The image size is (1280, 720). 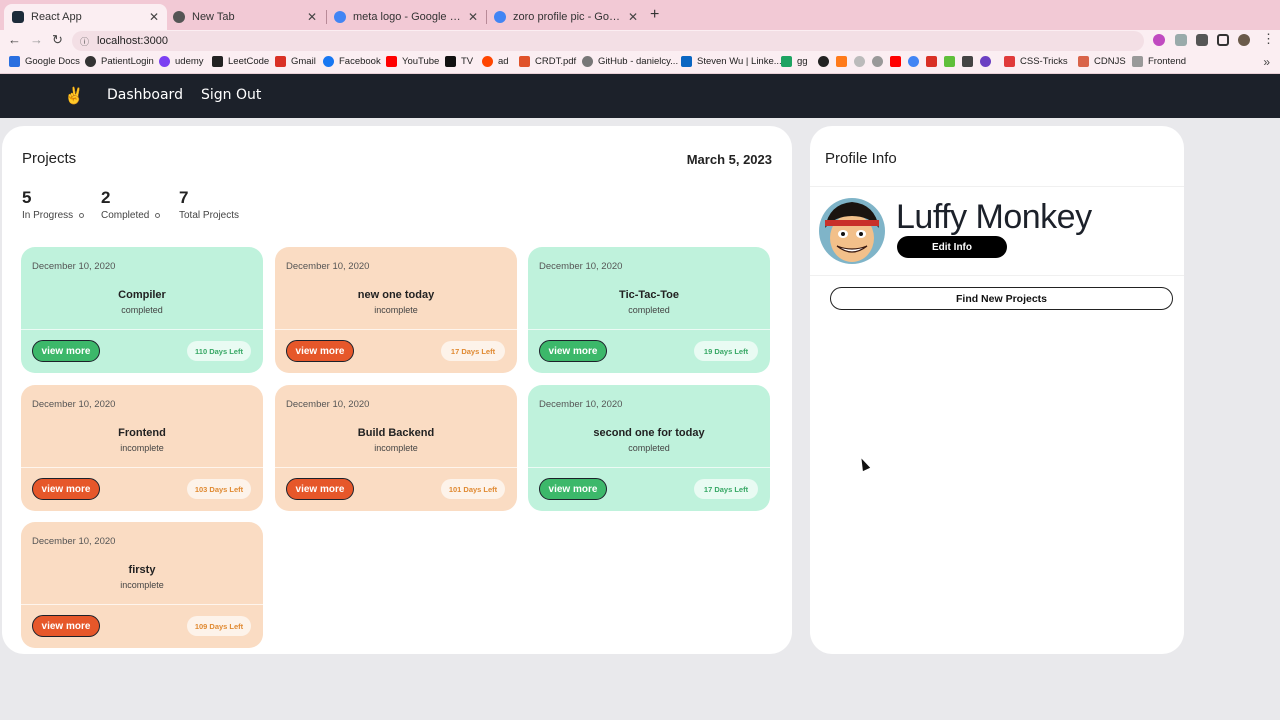 I want to click on days-left-badge: 101 Days Left, so click(x=473, y=489).